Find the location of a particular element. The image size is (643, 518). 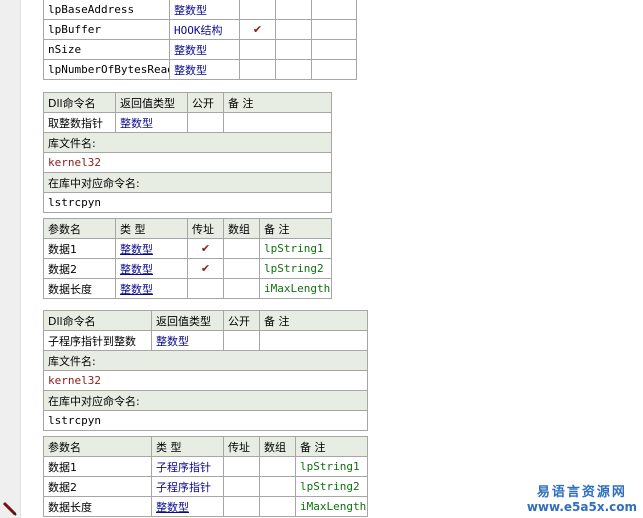

table-row: lpBuffer HOOK结构 ✔ is located at coordinates (200, 29).